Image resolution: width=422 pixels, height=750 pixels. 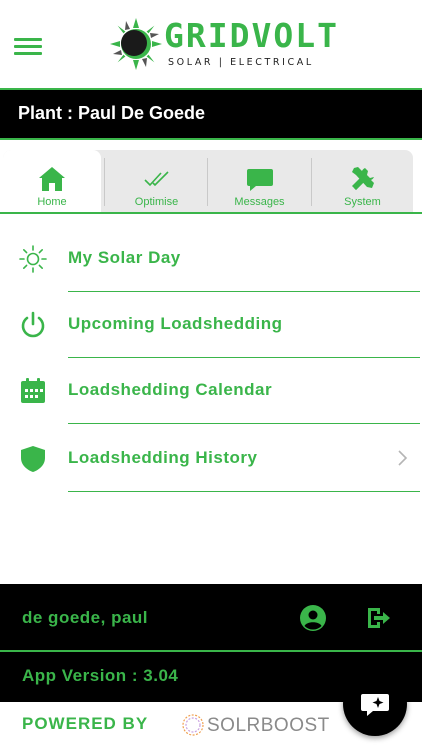 I want to click on tab-home-label: Home, so click(x=52, y=202).